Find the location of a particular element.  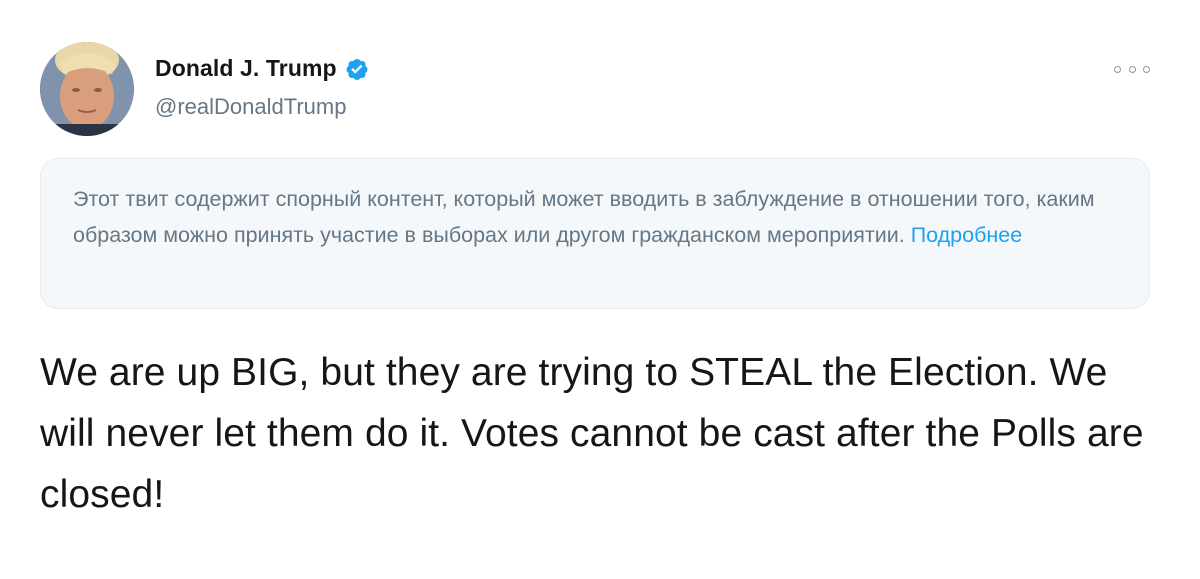

more-options-icon is located at coordinates (1132, 69).